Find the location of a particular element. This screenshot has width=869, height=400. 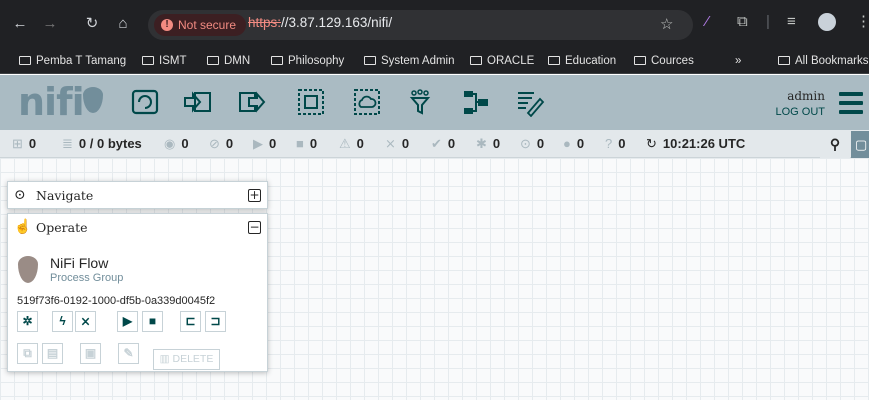

process-group-tool-icon is located at coordinates (311, 102).